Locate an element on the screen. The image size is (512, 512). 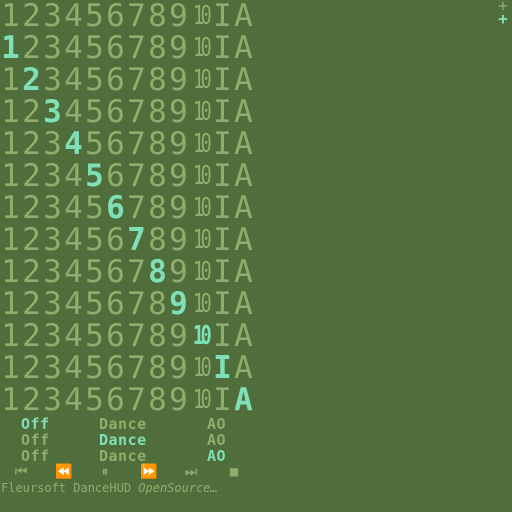
skip-forward-icon: ⏭ is located at coordinates (191, 472).